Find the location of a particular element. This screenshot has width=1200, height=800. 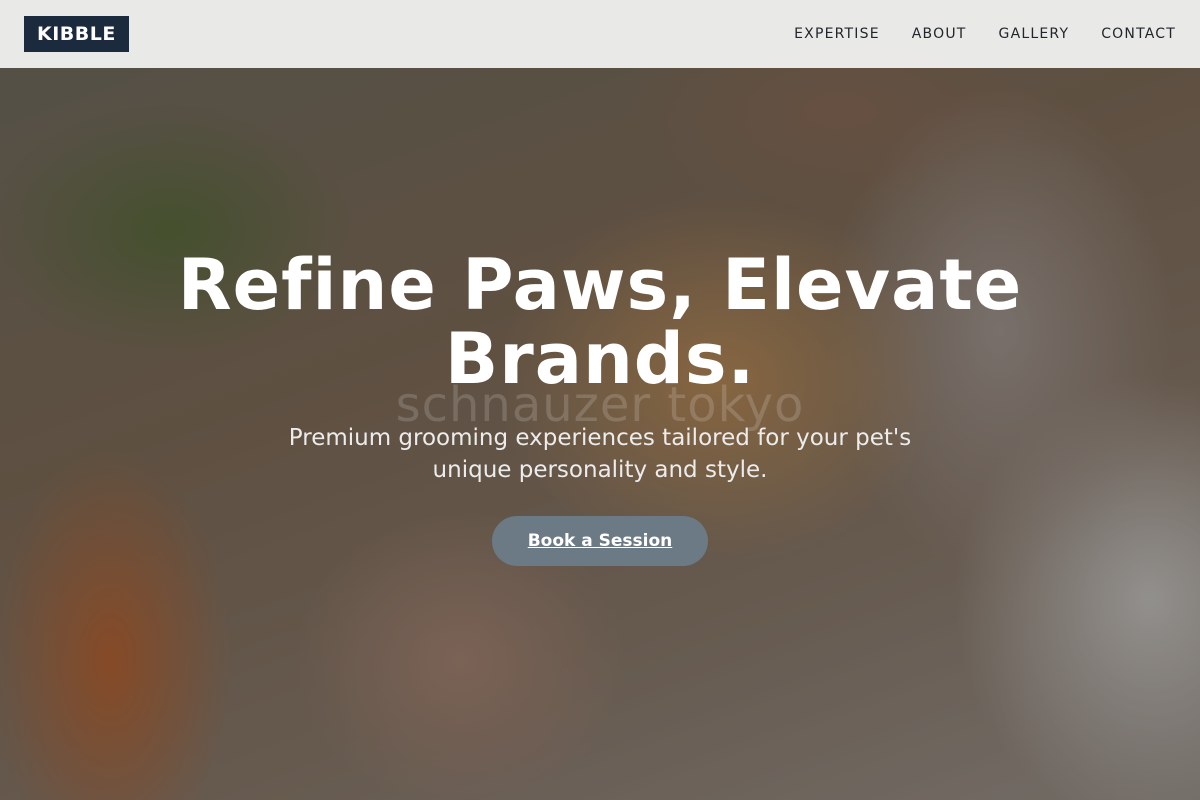

site-header: KIBBLE EXPERTISE ABOUT GALLERY CONTACT is located at coordinates (600, 34).